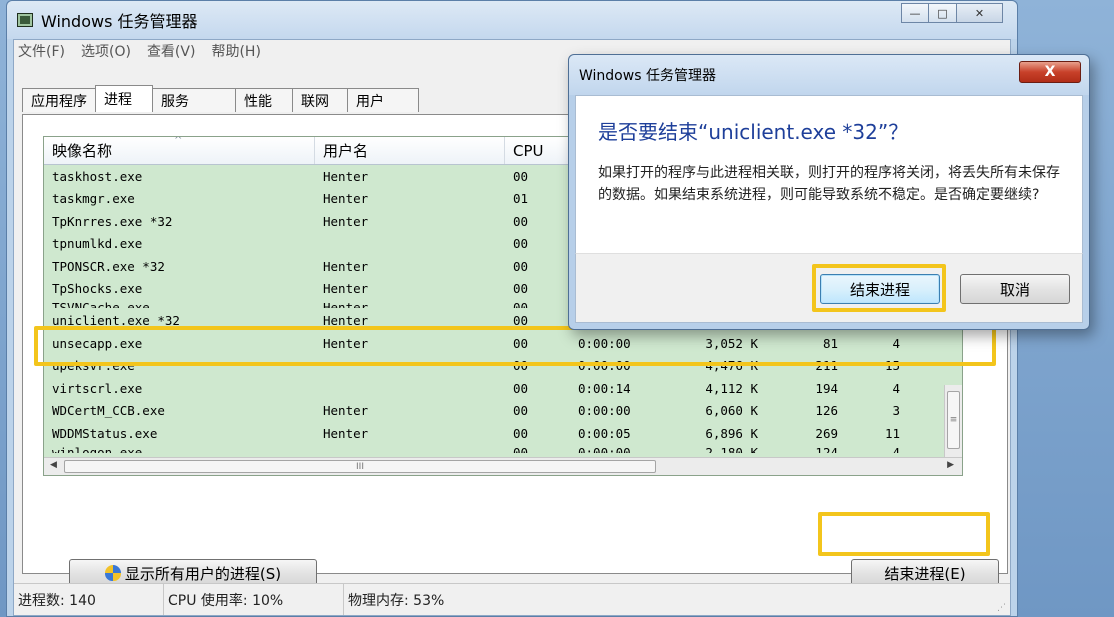 The width and height of the screenshot is (1114, 617). What do you see at coordinates (264, 100) in the screenshot?
I see `tab-performance: 性能` at bounding box center [264, 100].